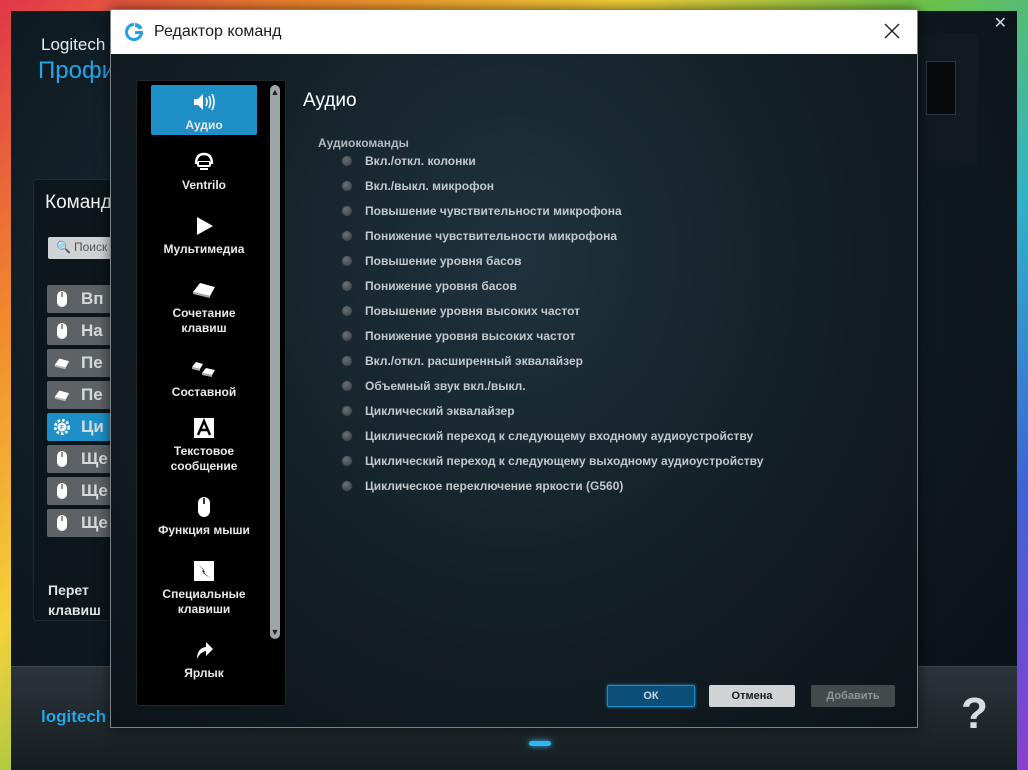 The height and width of the screenshot is (770, 1028). Describe the element at coordinates (204, 673) in the screenshot. I see `category-label: Ярлык` at that location.